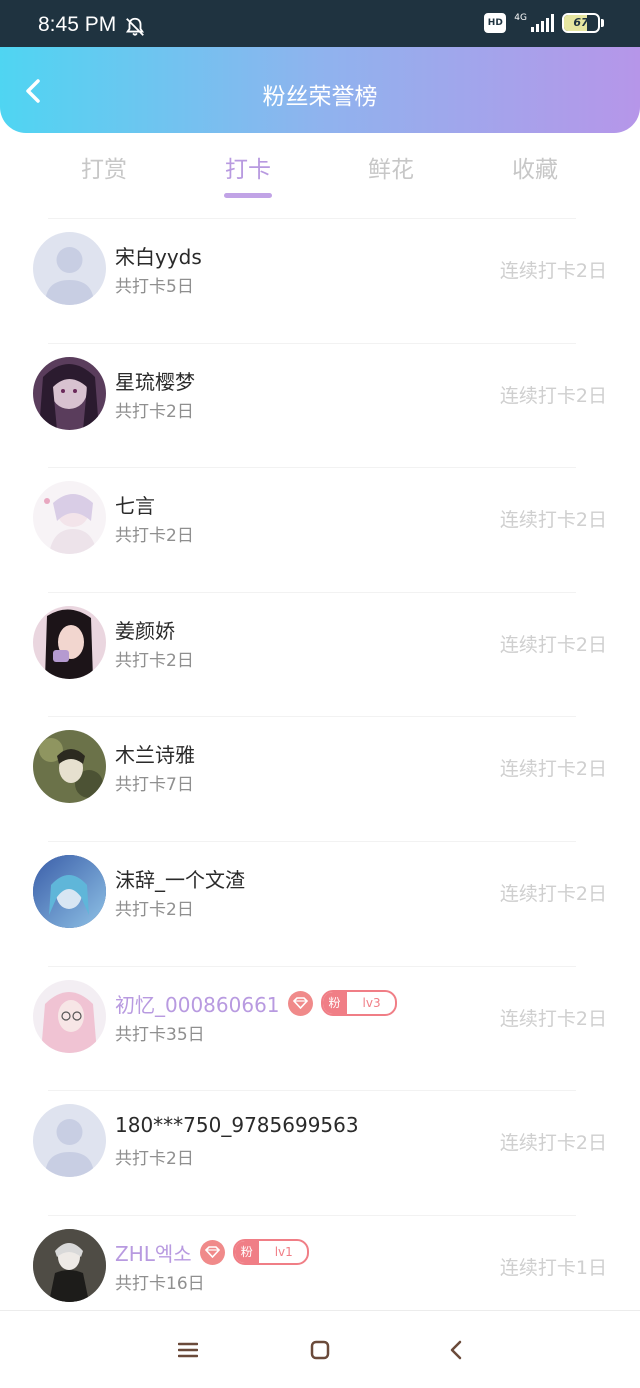 This screenshot has height=1388, width=640. I want to click on status-bar: 8:45 PM HD 4G 67, so click(320, 24).